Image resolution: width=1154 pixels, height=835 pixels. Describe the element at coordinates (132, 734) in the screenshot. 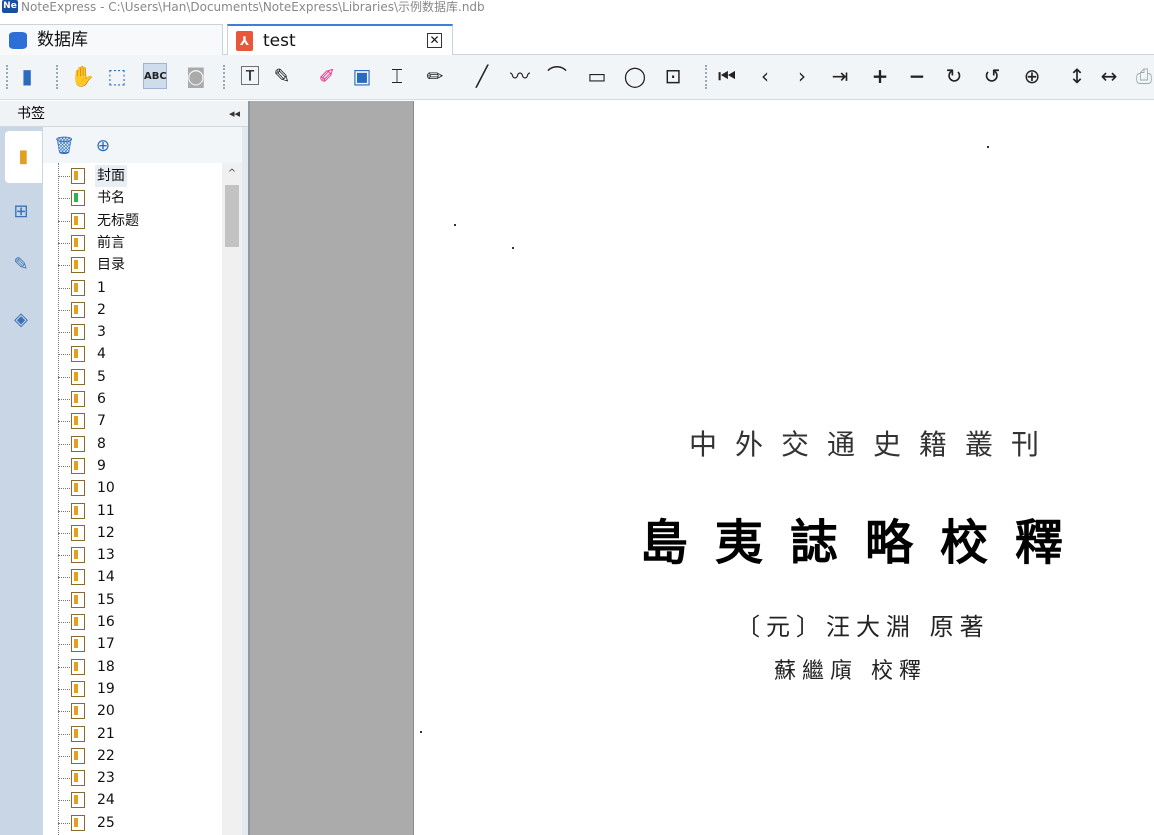

I see `bookmark-item: 21` at that location.